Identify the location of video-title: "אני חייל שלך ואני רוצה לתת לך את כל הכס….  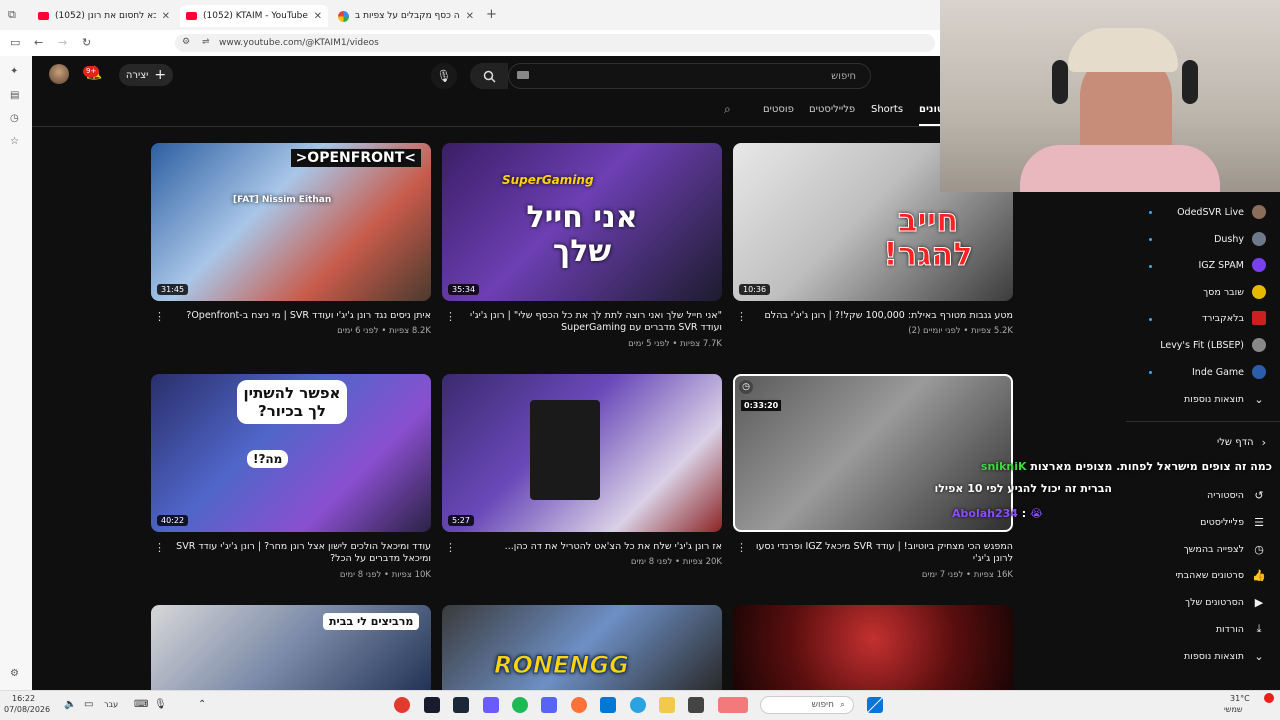
(589, 322).